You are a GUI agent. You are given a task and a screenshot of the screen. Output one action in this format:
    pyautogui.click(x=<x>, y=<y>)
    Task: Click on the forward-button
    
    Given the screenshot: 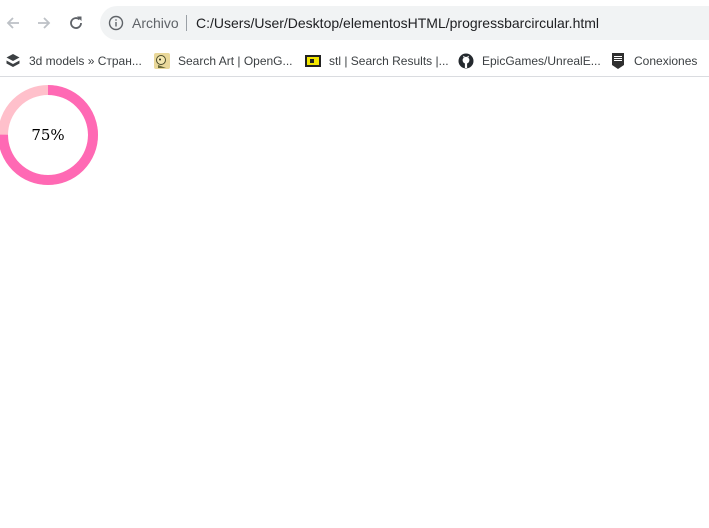 What is the action you would take?
    pyautogui.click(x=44, y=23)
    